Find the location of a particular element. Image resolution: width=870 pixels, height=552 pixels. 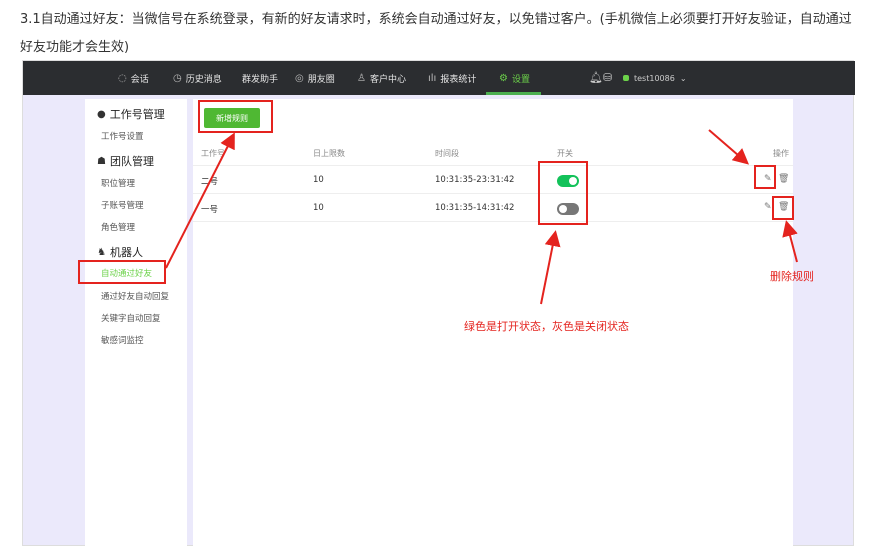

delete-rule-note: 删除规则 is located at coordinates (792, 276).